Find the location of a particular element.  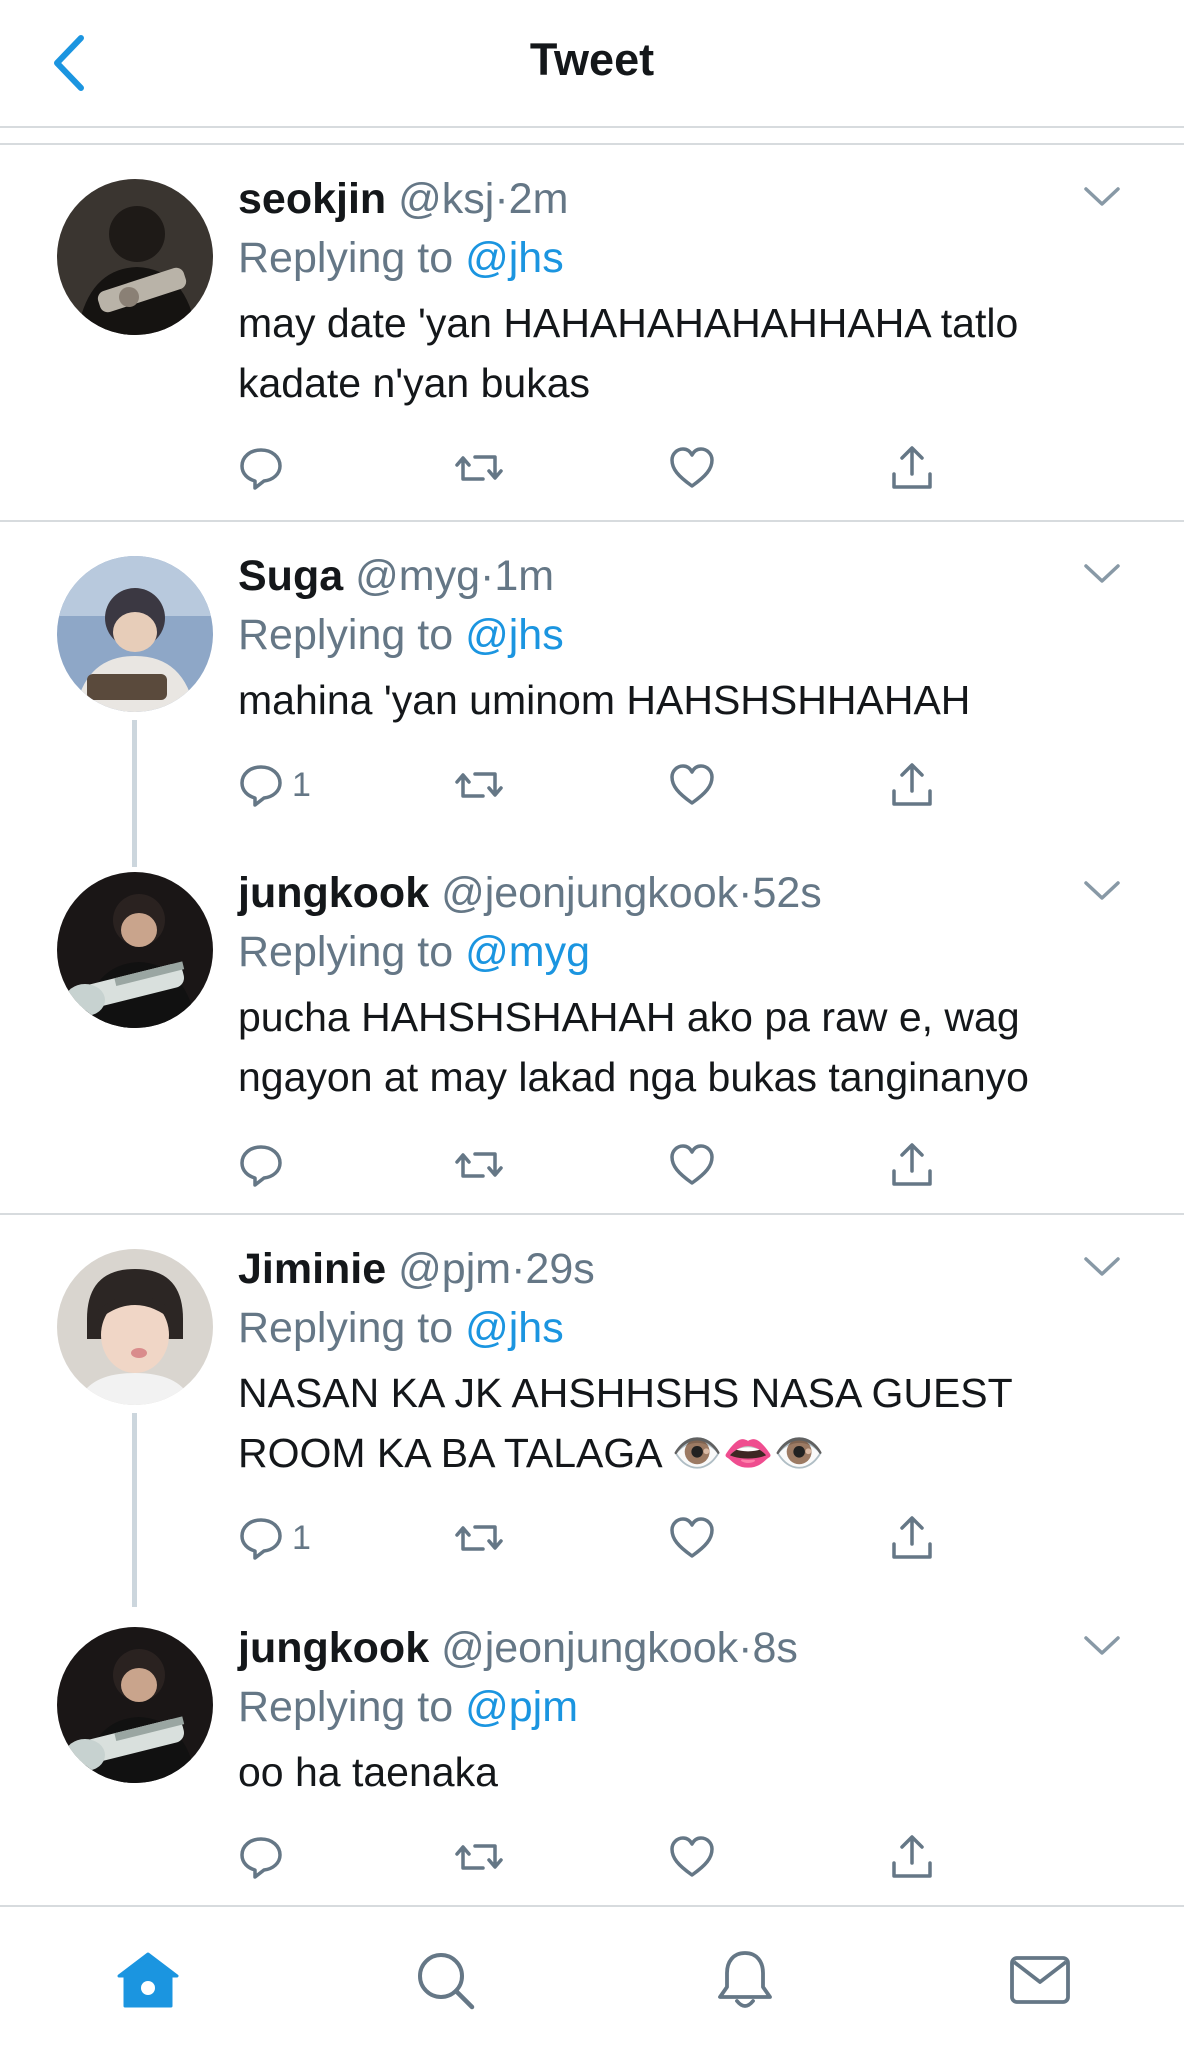

tab-notifications is located at coordinates (745, 1980).